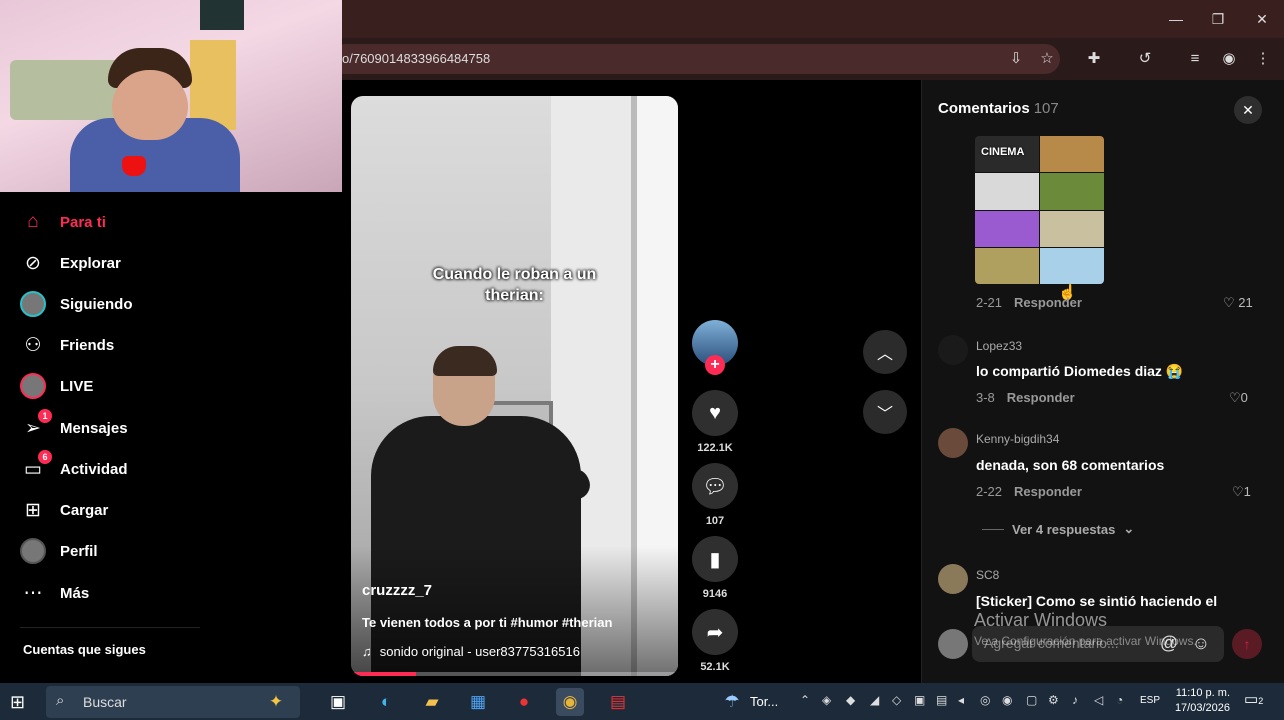 This screenshot has width=1284, height=720. I want to click on previous-video-button: ︿, so click(885, 352).